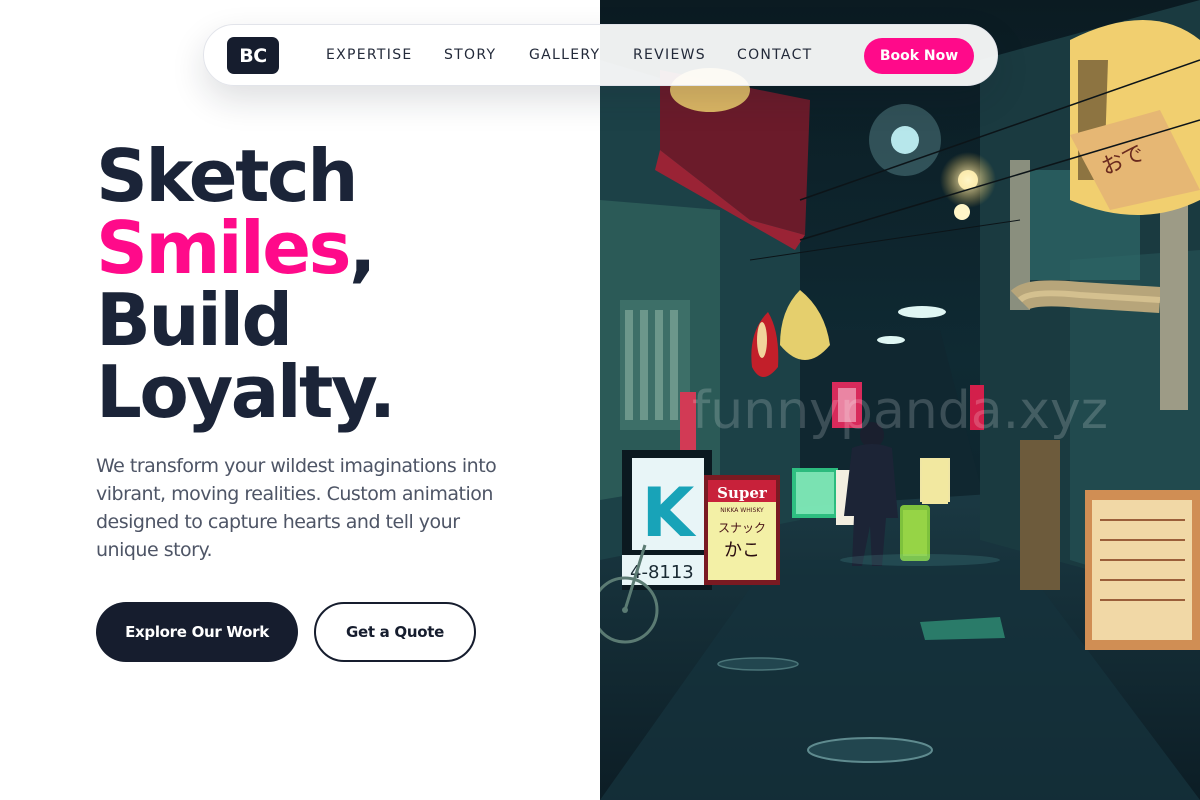 This screenshot has width=1200, height=800. Describe the element at coordinates (197, 632) in the screenshot. I see `explore-work-button: Explore Our Work` at that location.